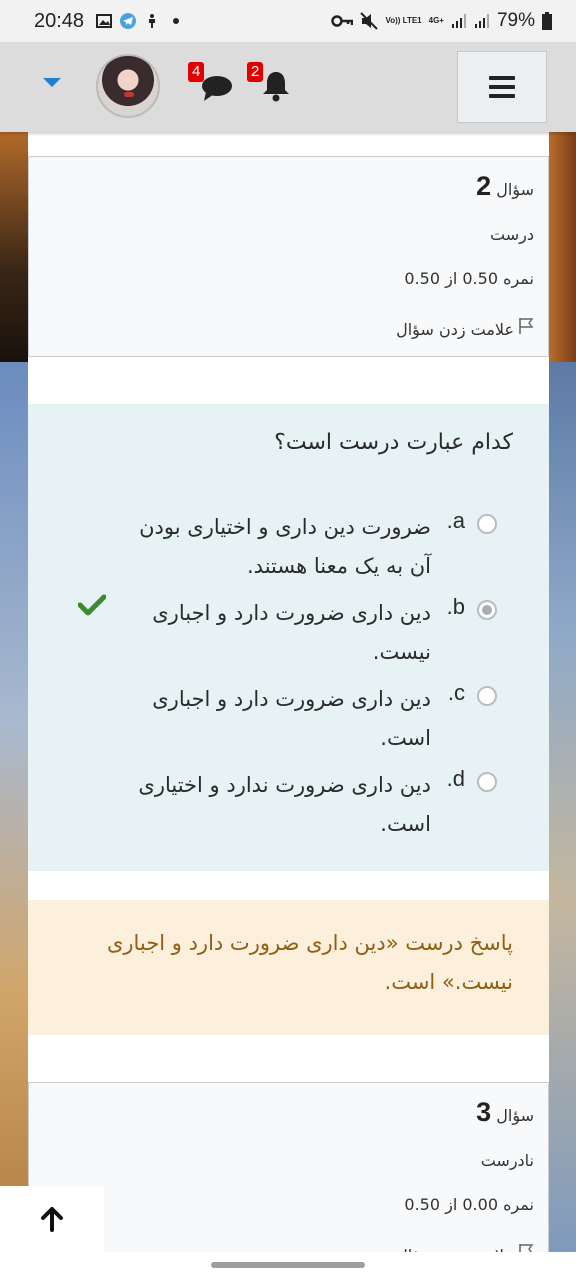 This screenshot has width=576, height=1280. What do you see at coordinates (455, 329) in the screenshot?
I see `flag-label: علامت زدن سؤال` at bounding box center [455, 329].